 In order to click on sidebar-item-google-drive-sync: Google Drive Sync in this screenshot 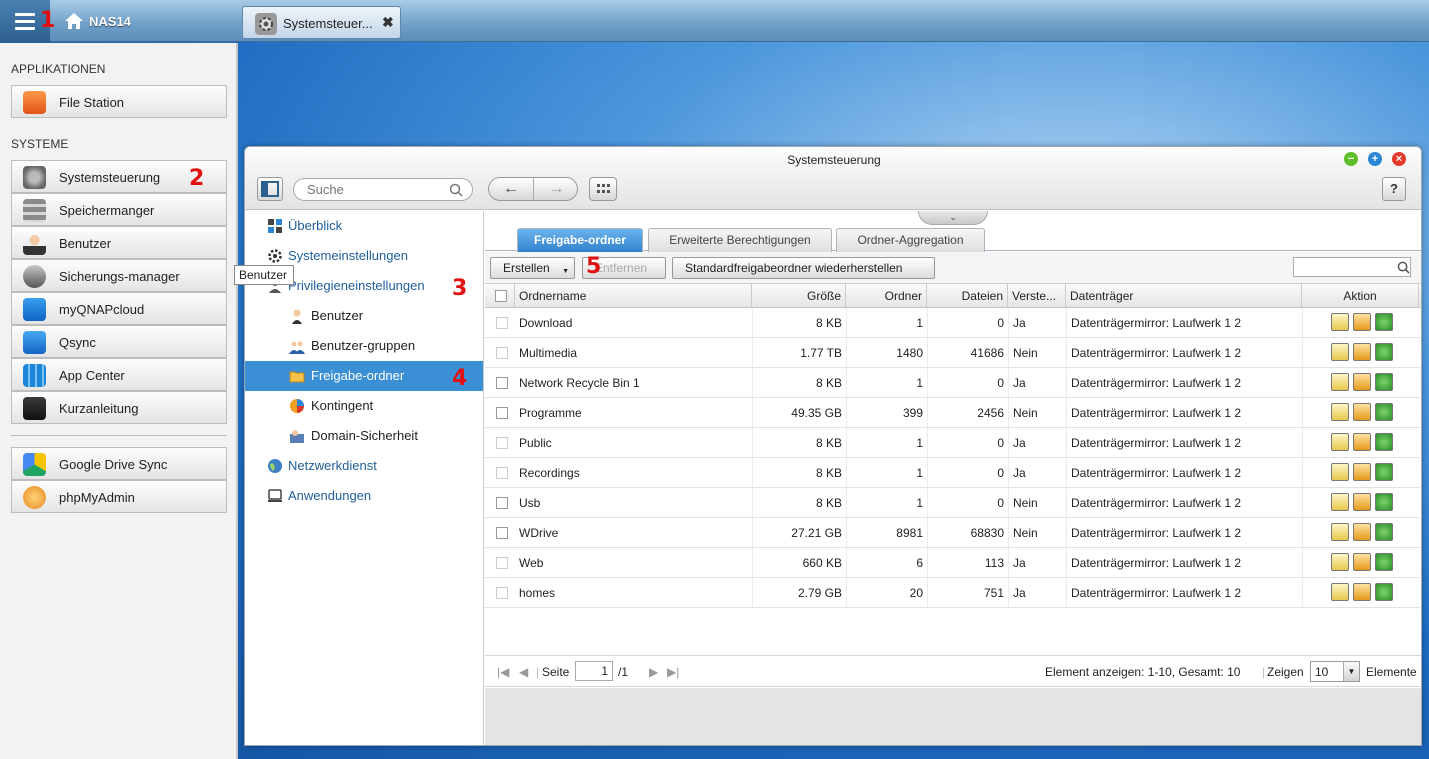, I will do `click(119, 463)`.